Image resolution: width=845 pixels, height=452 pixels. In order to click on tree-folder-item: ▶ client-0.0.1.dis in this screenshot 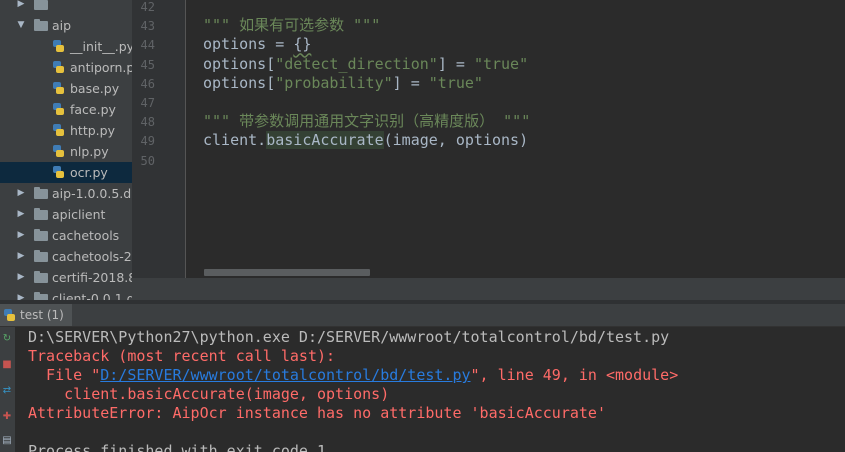, I will do `click(66, 294)`.